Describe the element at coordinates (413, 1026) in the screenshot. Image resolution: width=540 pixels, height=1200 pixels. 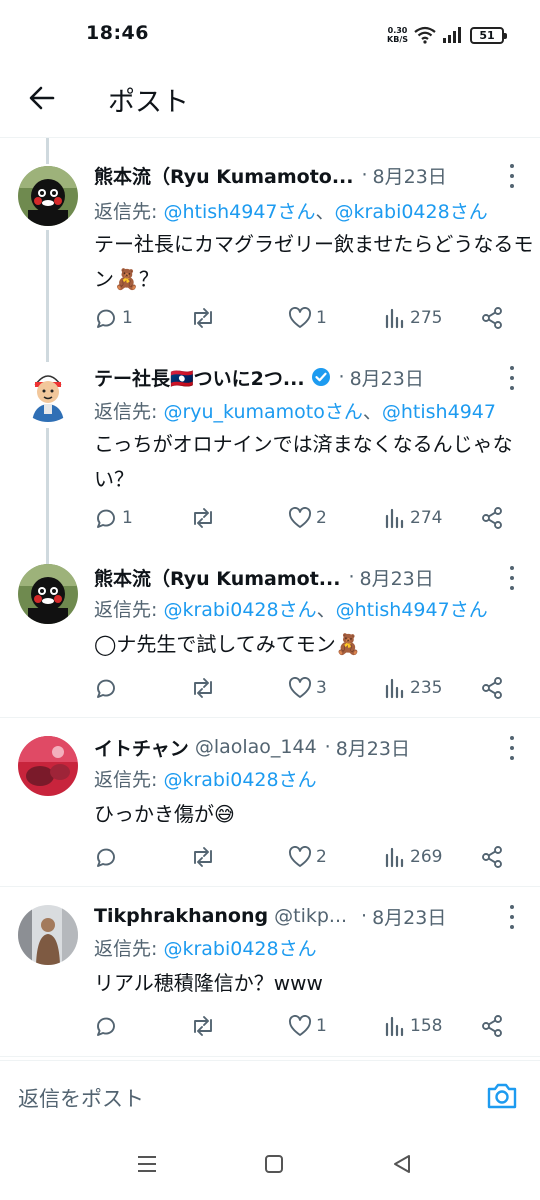
I see `views-button: 158` at that location.